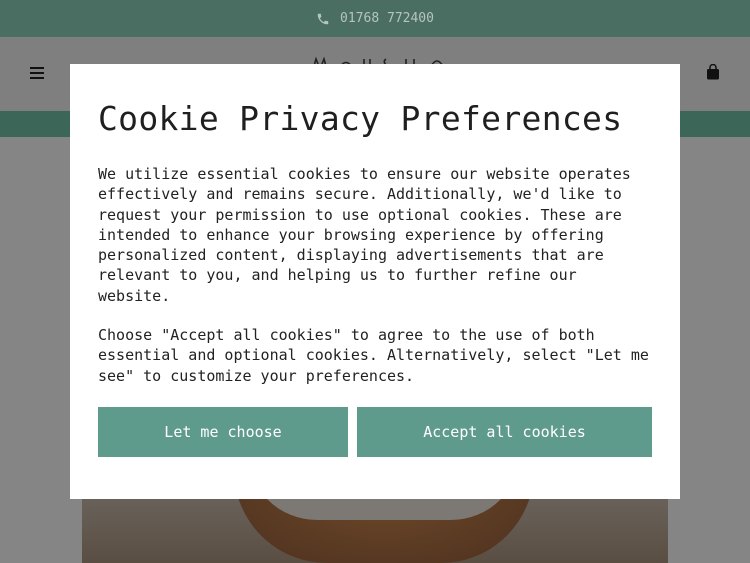 This screenshot has height=563, width=750. What do you see at coordinates (387, 18) in the screenshot?
I see `phone-number: 01768 772400` at bounding box center [387, 18].